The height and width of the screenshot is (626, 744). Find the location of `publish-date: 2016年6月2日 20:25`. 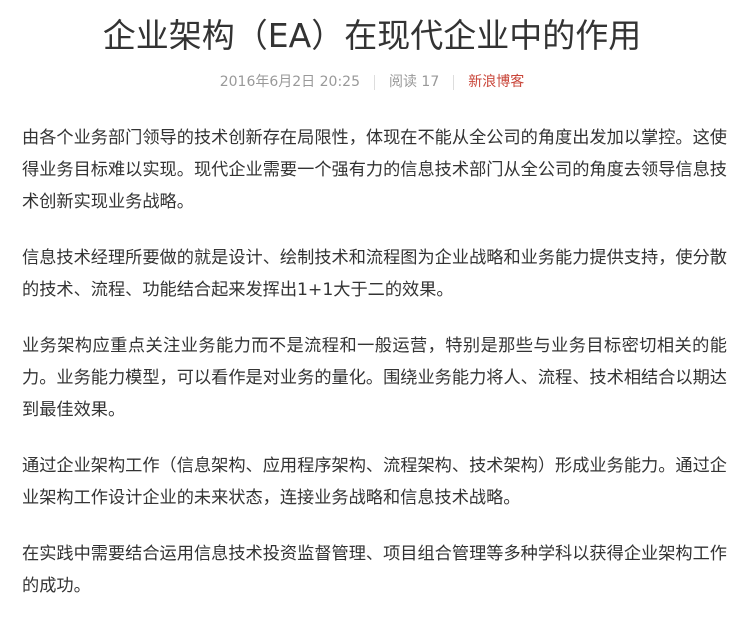

publish-date: 2016年6月2日 20:25 is located at coordinates (289, 82).